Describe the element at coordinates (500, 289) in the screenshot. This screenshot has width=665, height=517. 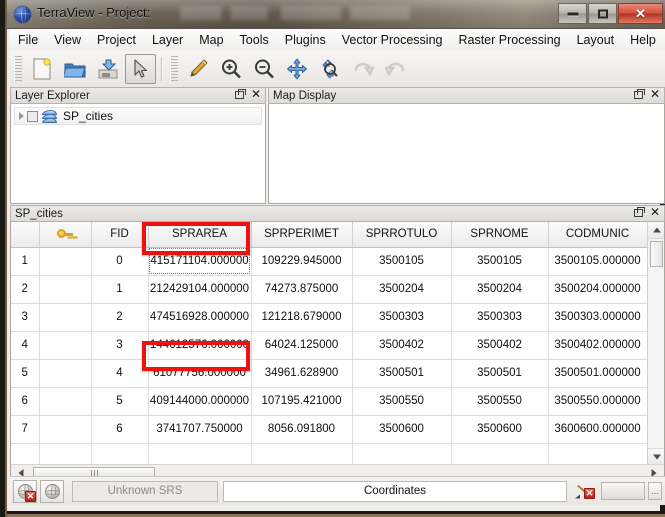
I see `cell-sprnome: 3500204` at that location.